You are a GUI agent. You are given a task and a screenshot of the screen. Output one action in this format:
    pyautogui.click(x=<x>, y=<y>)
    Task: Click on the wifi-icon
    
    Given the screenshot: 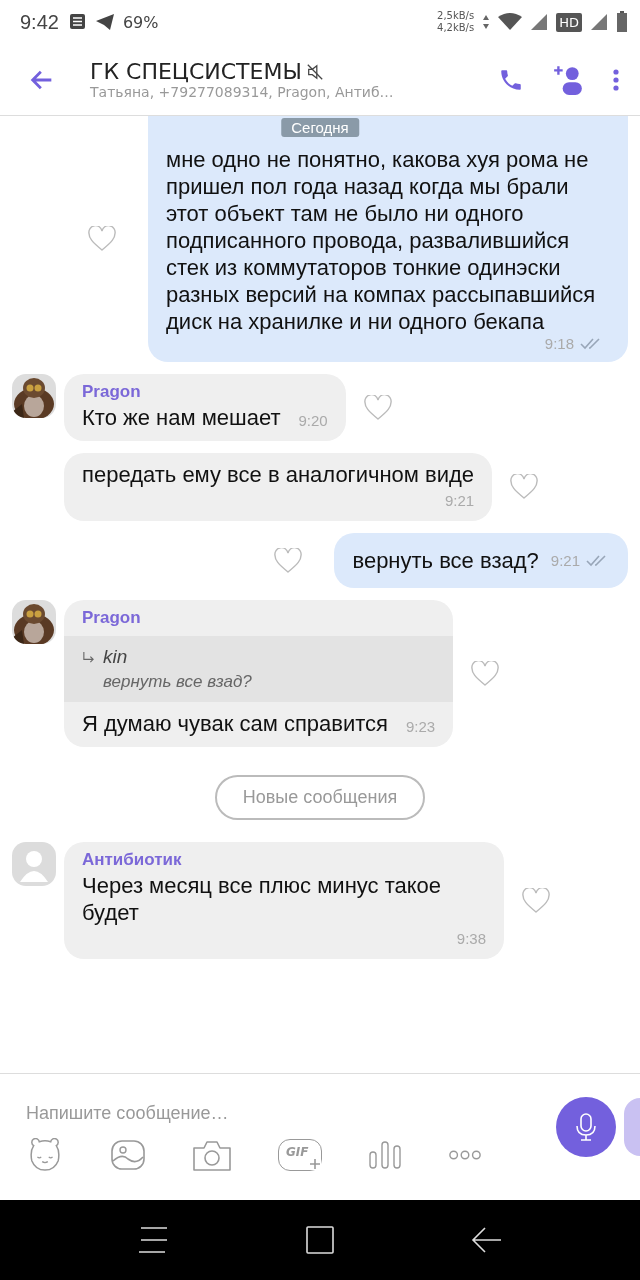 What is the action you would take?
    pyautogui.click(x=510, y=22)
    